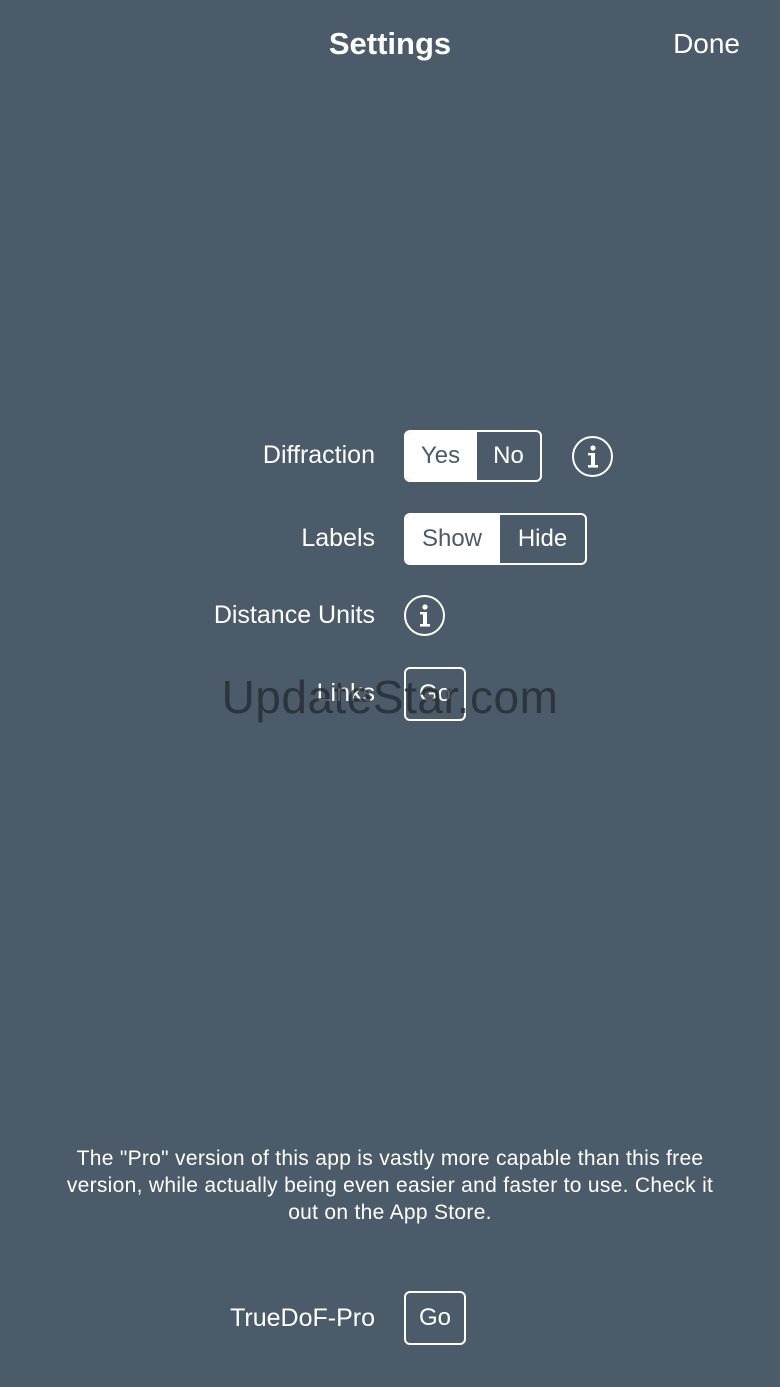 This screenshot has height=1387, width=780. What do you see at coordinates (338, 538) in the screenshot?
I see `labels-label: Labels` at bounding box center [338, 538].